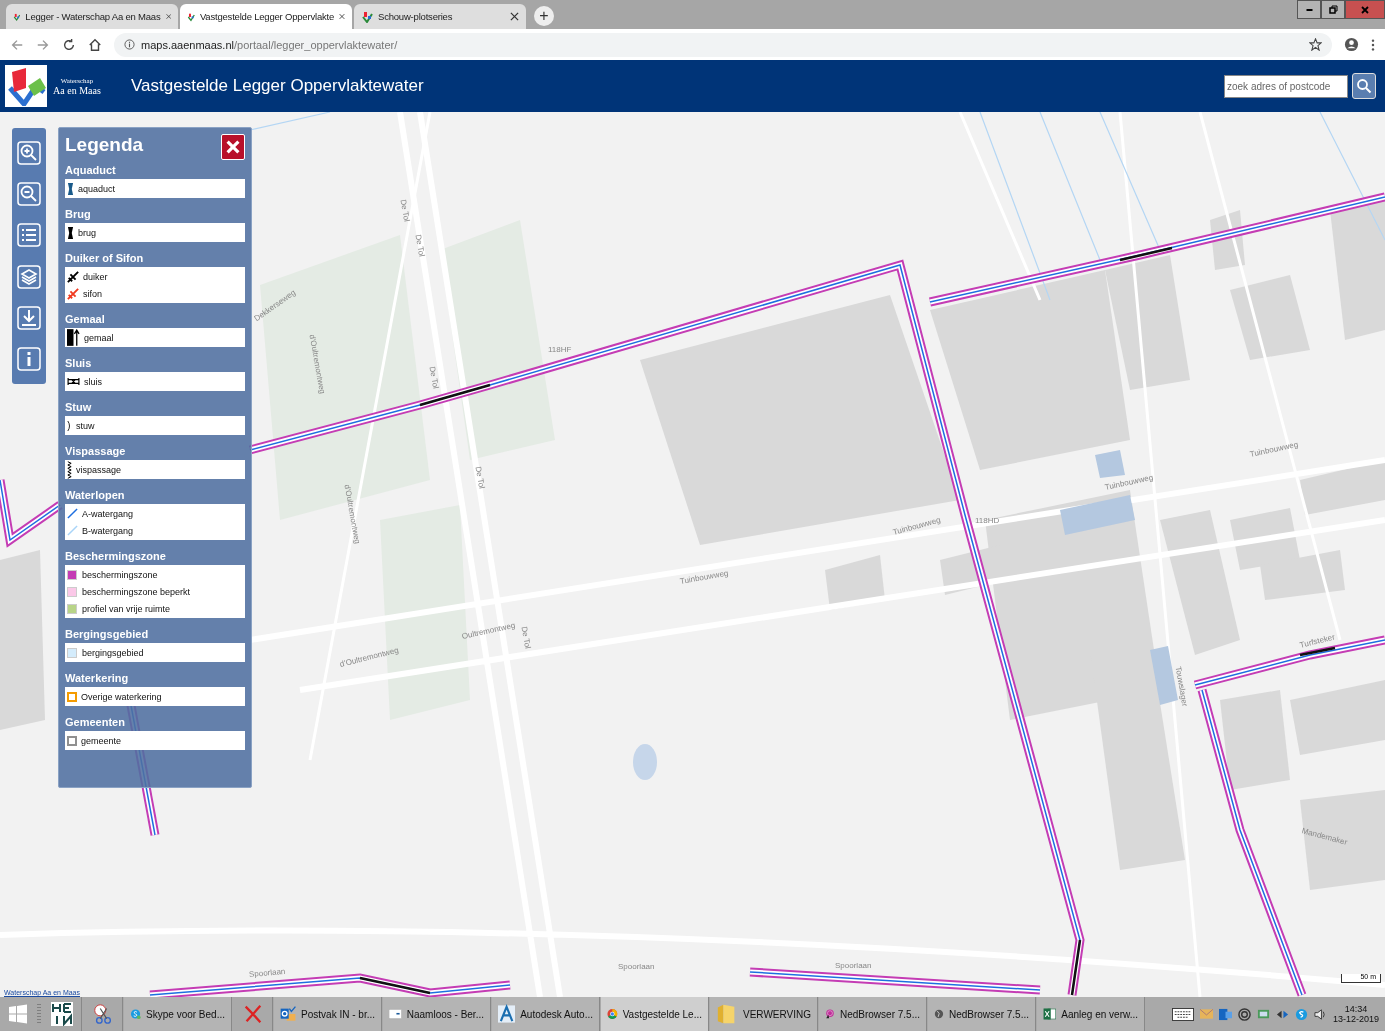 The height and width of the screenshot is (1031, 1385). I want to click on browser-tab: Legger - Waterschap Aa en Maas, so click(92, 16).